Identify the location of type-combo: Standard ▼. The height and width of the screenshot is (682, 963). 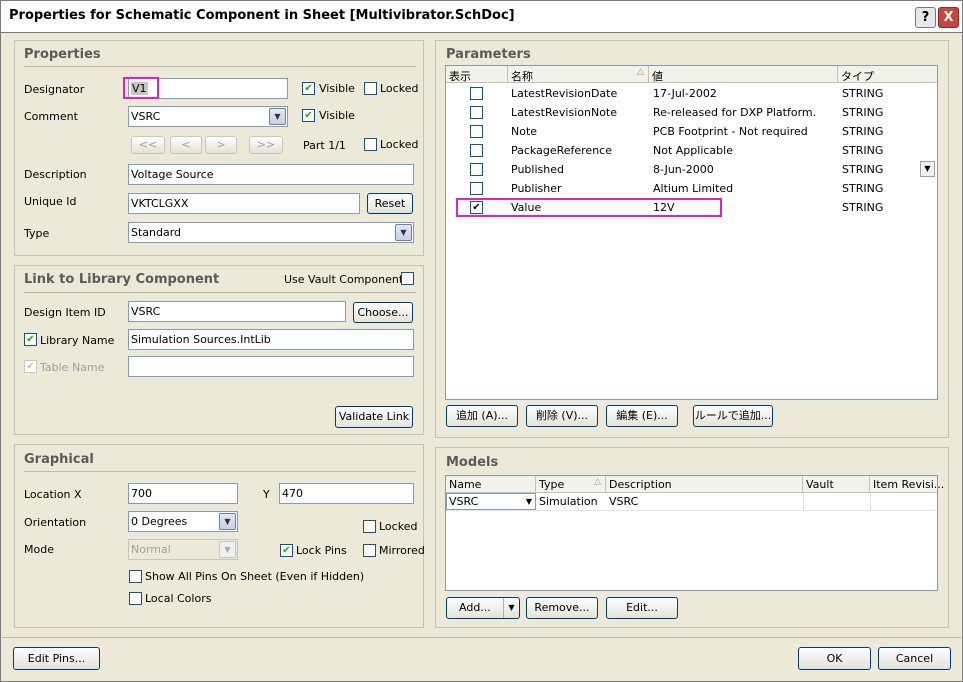
(271, 232).